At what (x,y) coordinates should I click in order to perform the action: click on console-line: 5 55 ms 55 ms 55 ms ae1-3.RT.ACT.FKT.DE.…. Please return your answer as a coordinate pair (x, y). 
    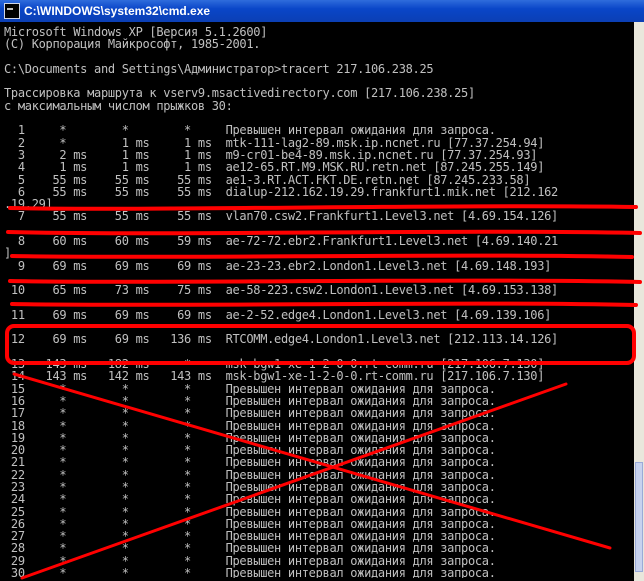
    Looking at the image, I should click on (267, 179).